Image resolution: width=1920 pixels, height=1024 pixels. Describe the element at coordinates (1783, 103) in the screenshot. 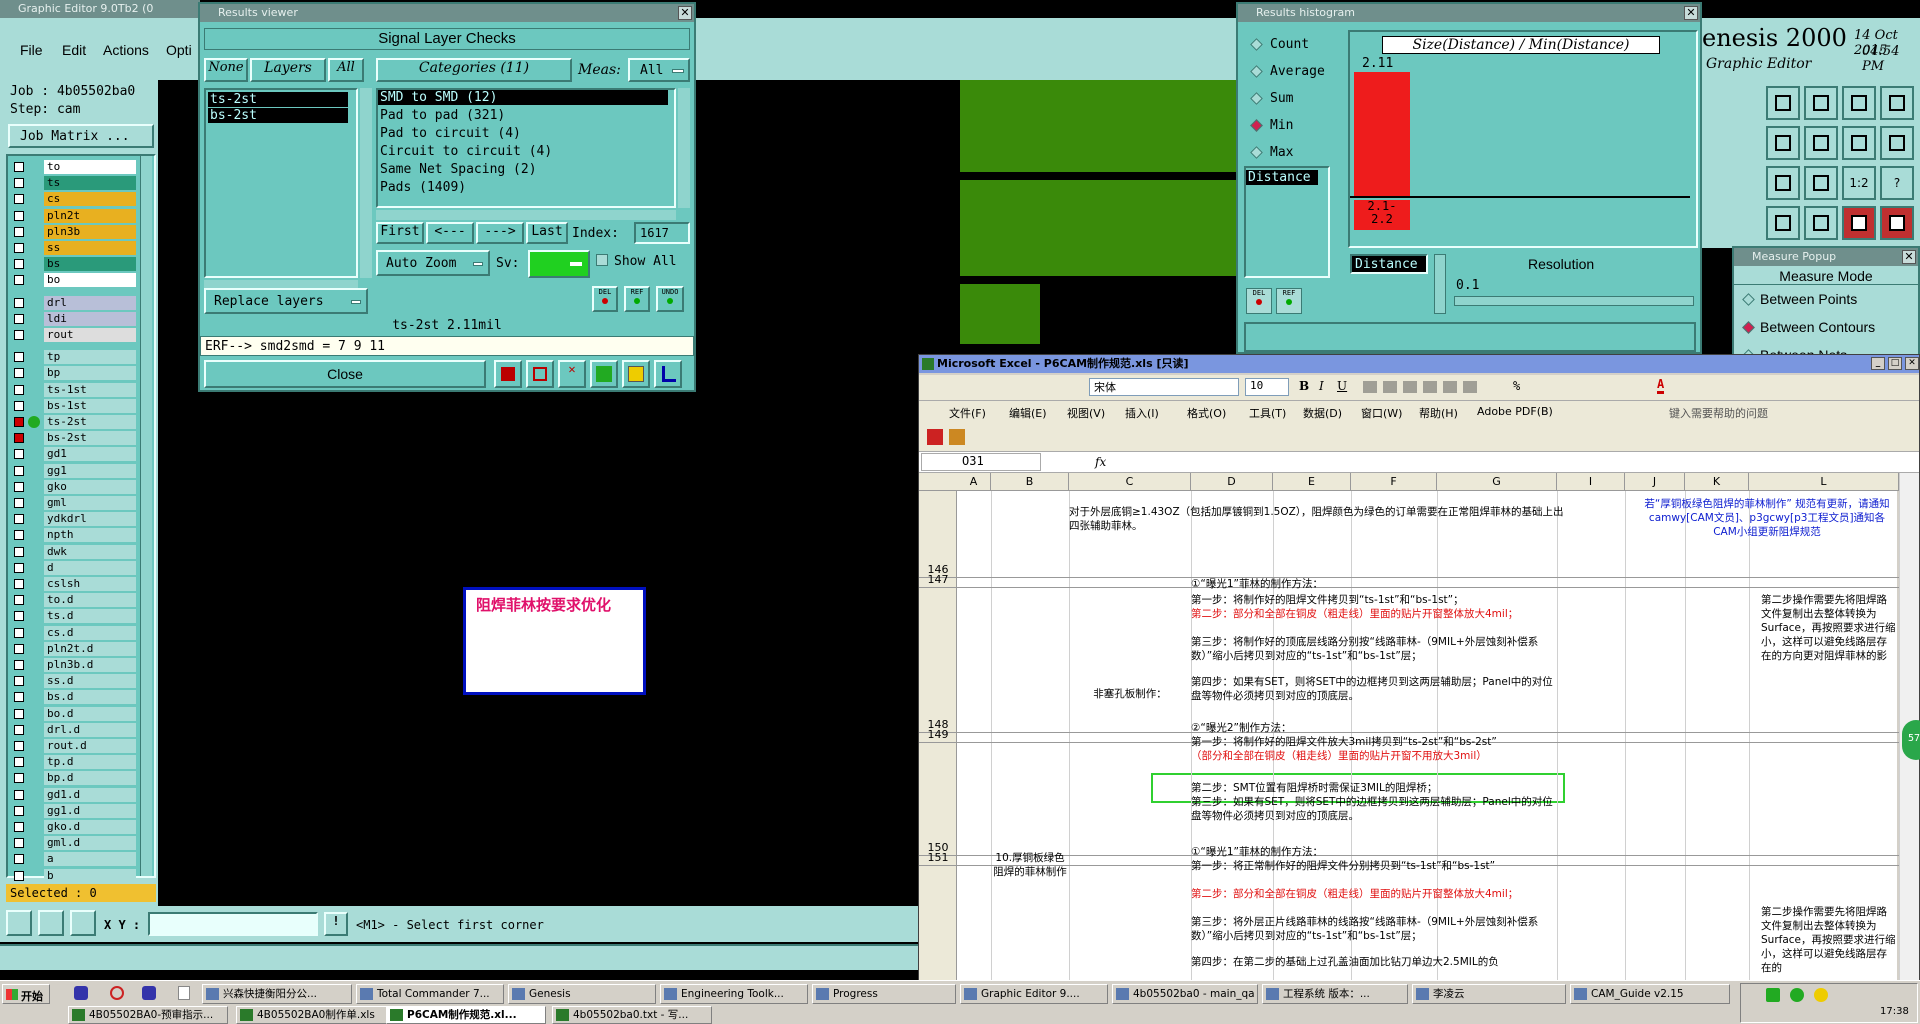

I see `open-icon` at that location.